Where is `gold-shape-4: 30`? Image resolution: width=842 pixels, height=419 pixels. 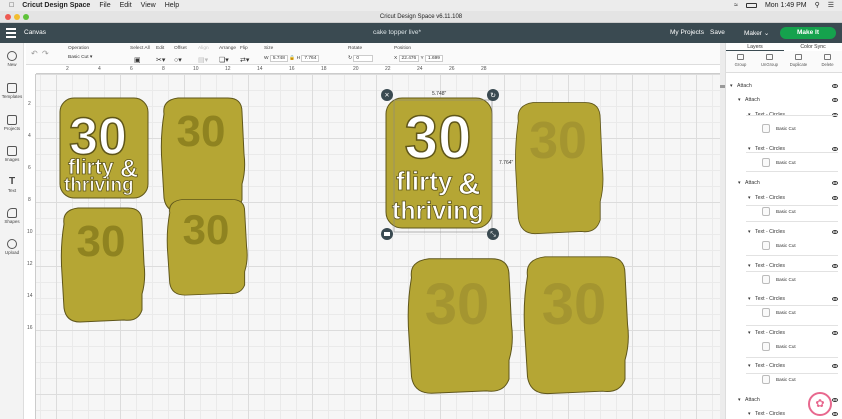 gold-shape-4: 30 is located at coordinates (559, 168).